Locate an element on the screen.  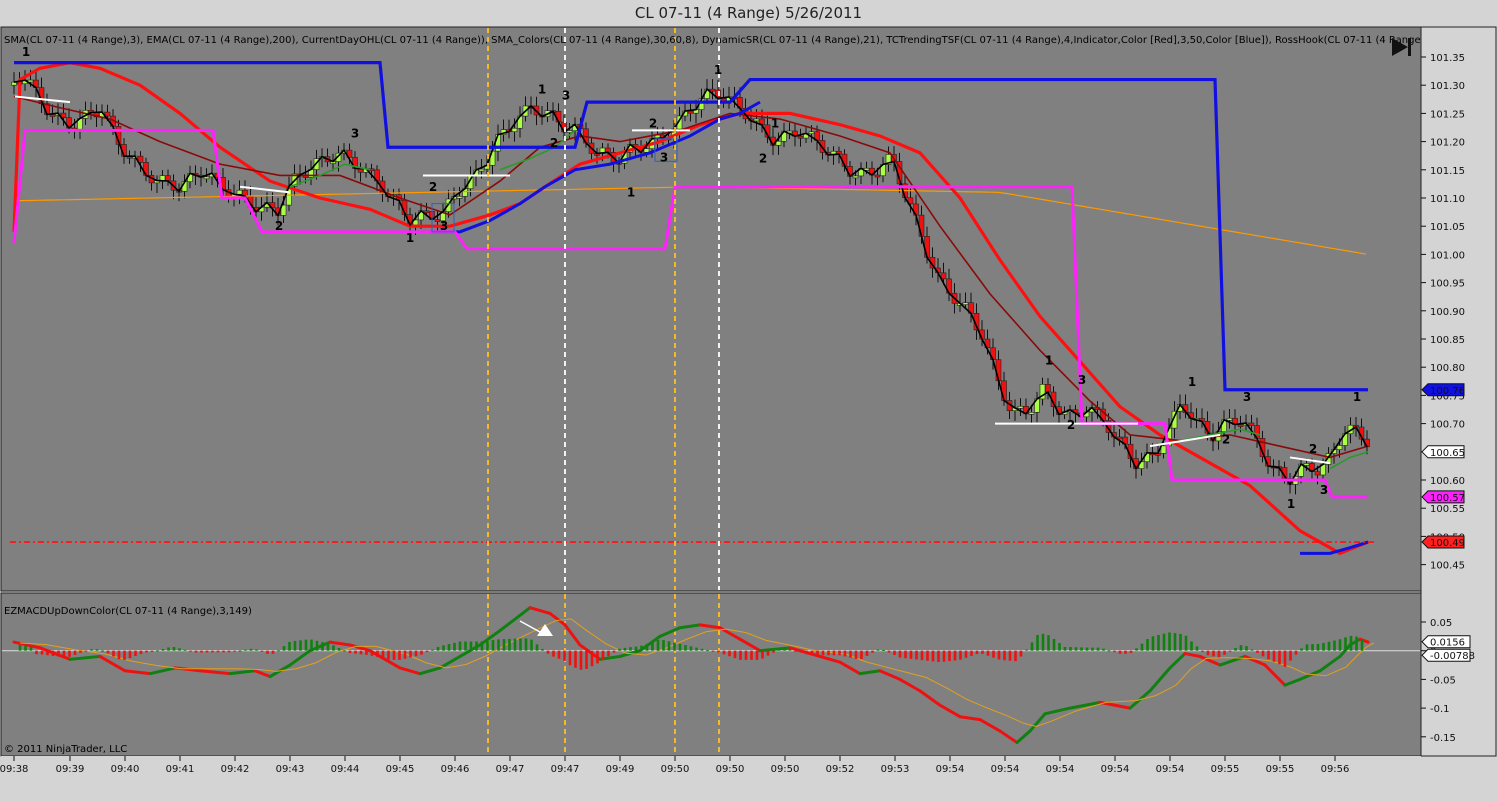
price-tag-label: 100.76 is located at coordinates (1447, 391).